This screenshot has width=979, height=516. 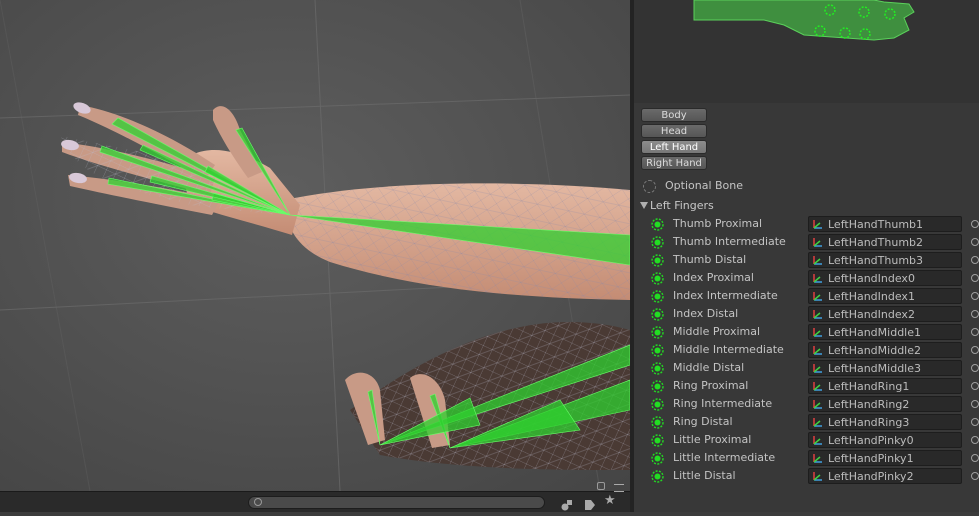 What do you see at coordinates (806, 441) in the screenshot?
I see `bone-row: Little Proximal LeftHandPinky0` at bounding box center [806, 441].